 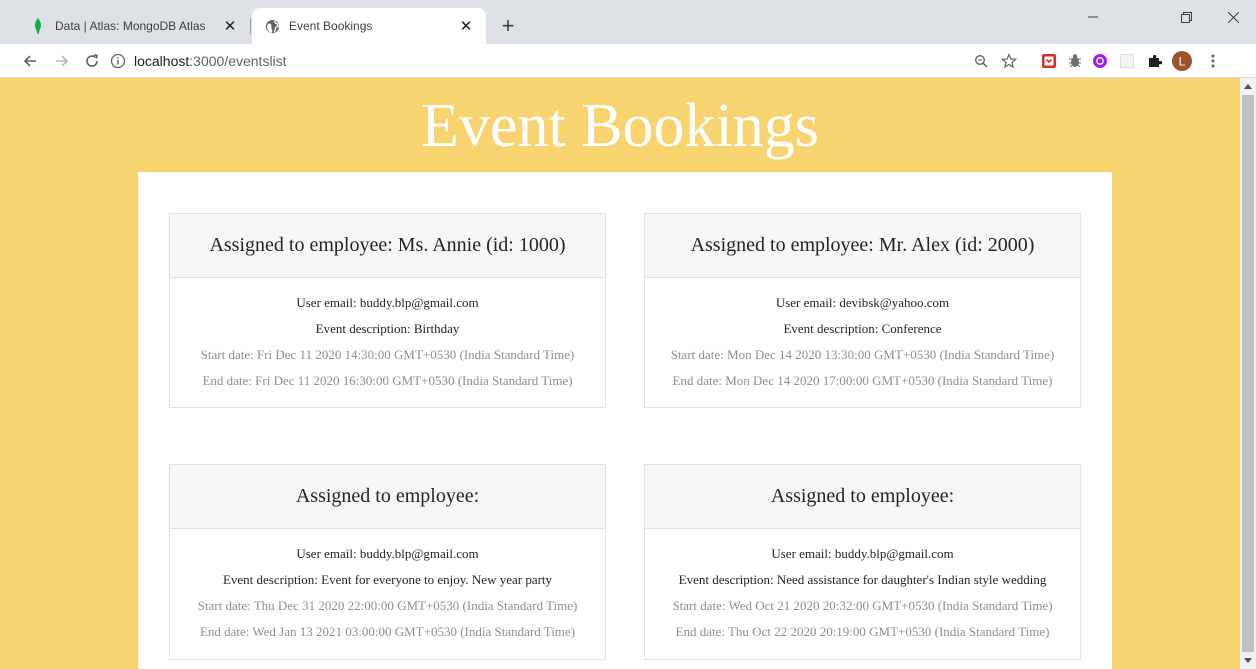 I want to click on tab-mongodb-atlas: Data | Atlas: MongoDB Atlas ✕, so click(x=132, y=26).